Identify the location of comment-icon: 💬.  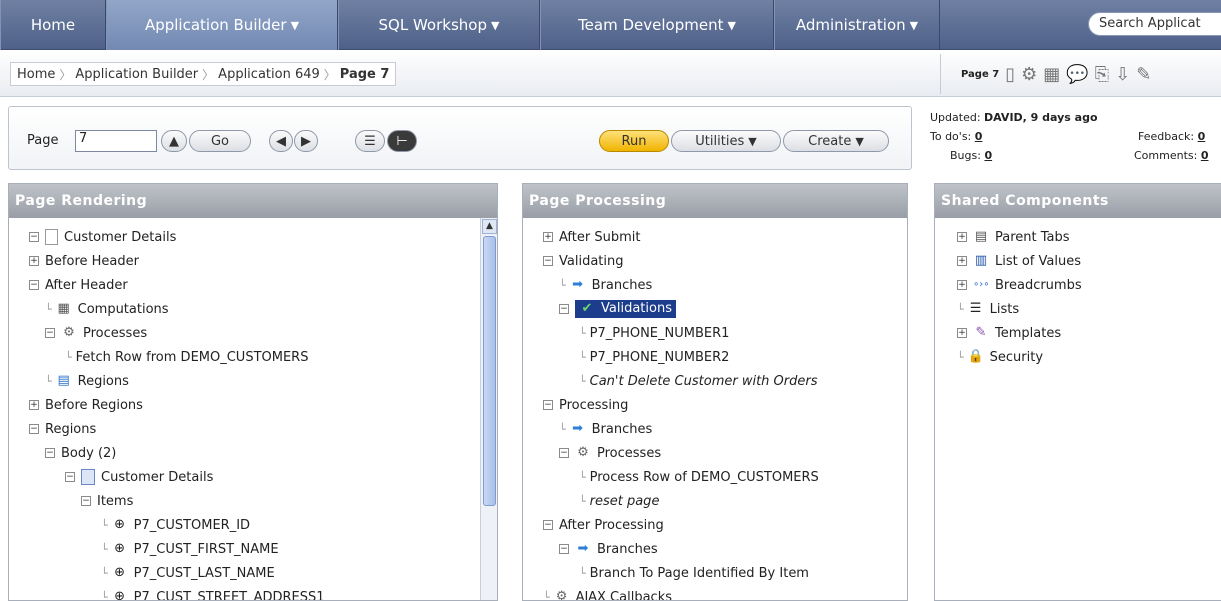
(1077, 74).